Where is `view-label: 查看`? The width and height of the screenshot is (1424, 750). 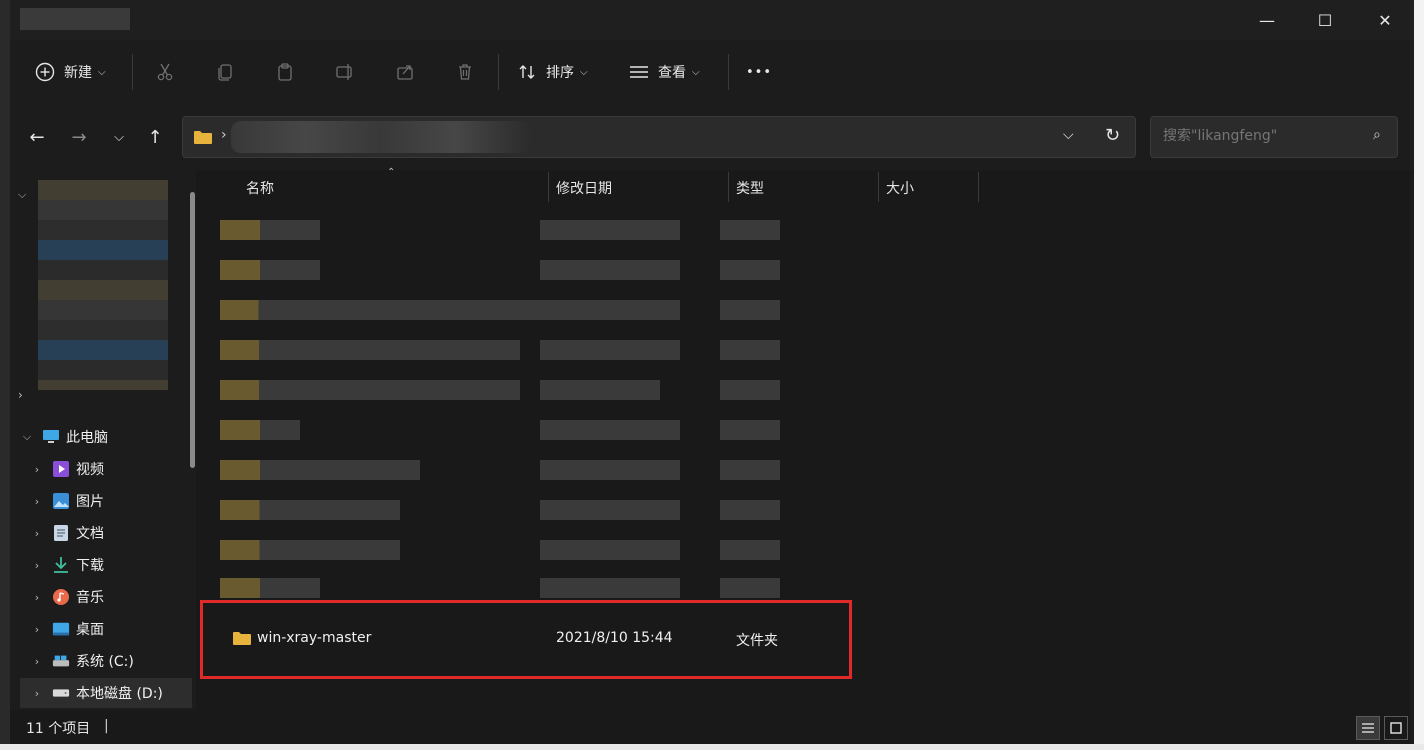 view-label: 查看 is located at coordinates (672, 73).